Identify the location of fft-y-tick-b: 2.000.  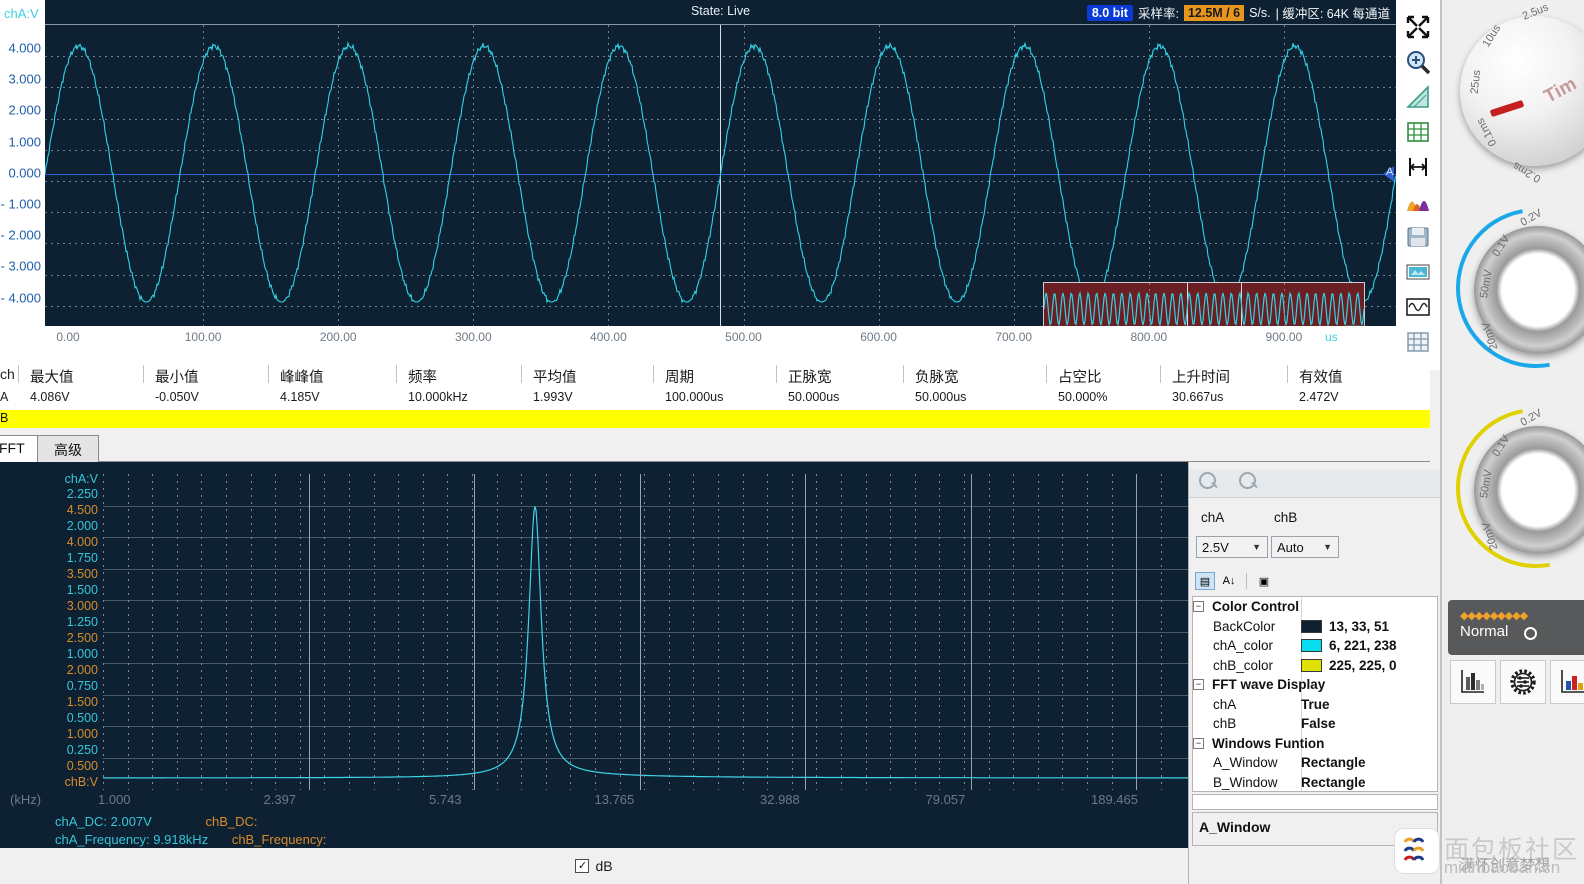
(82, 670).